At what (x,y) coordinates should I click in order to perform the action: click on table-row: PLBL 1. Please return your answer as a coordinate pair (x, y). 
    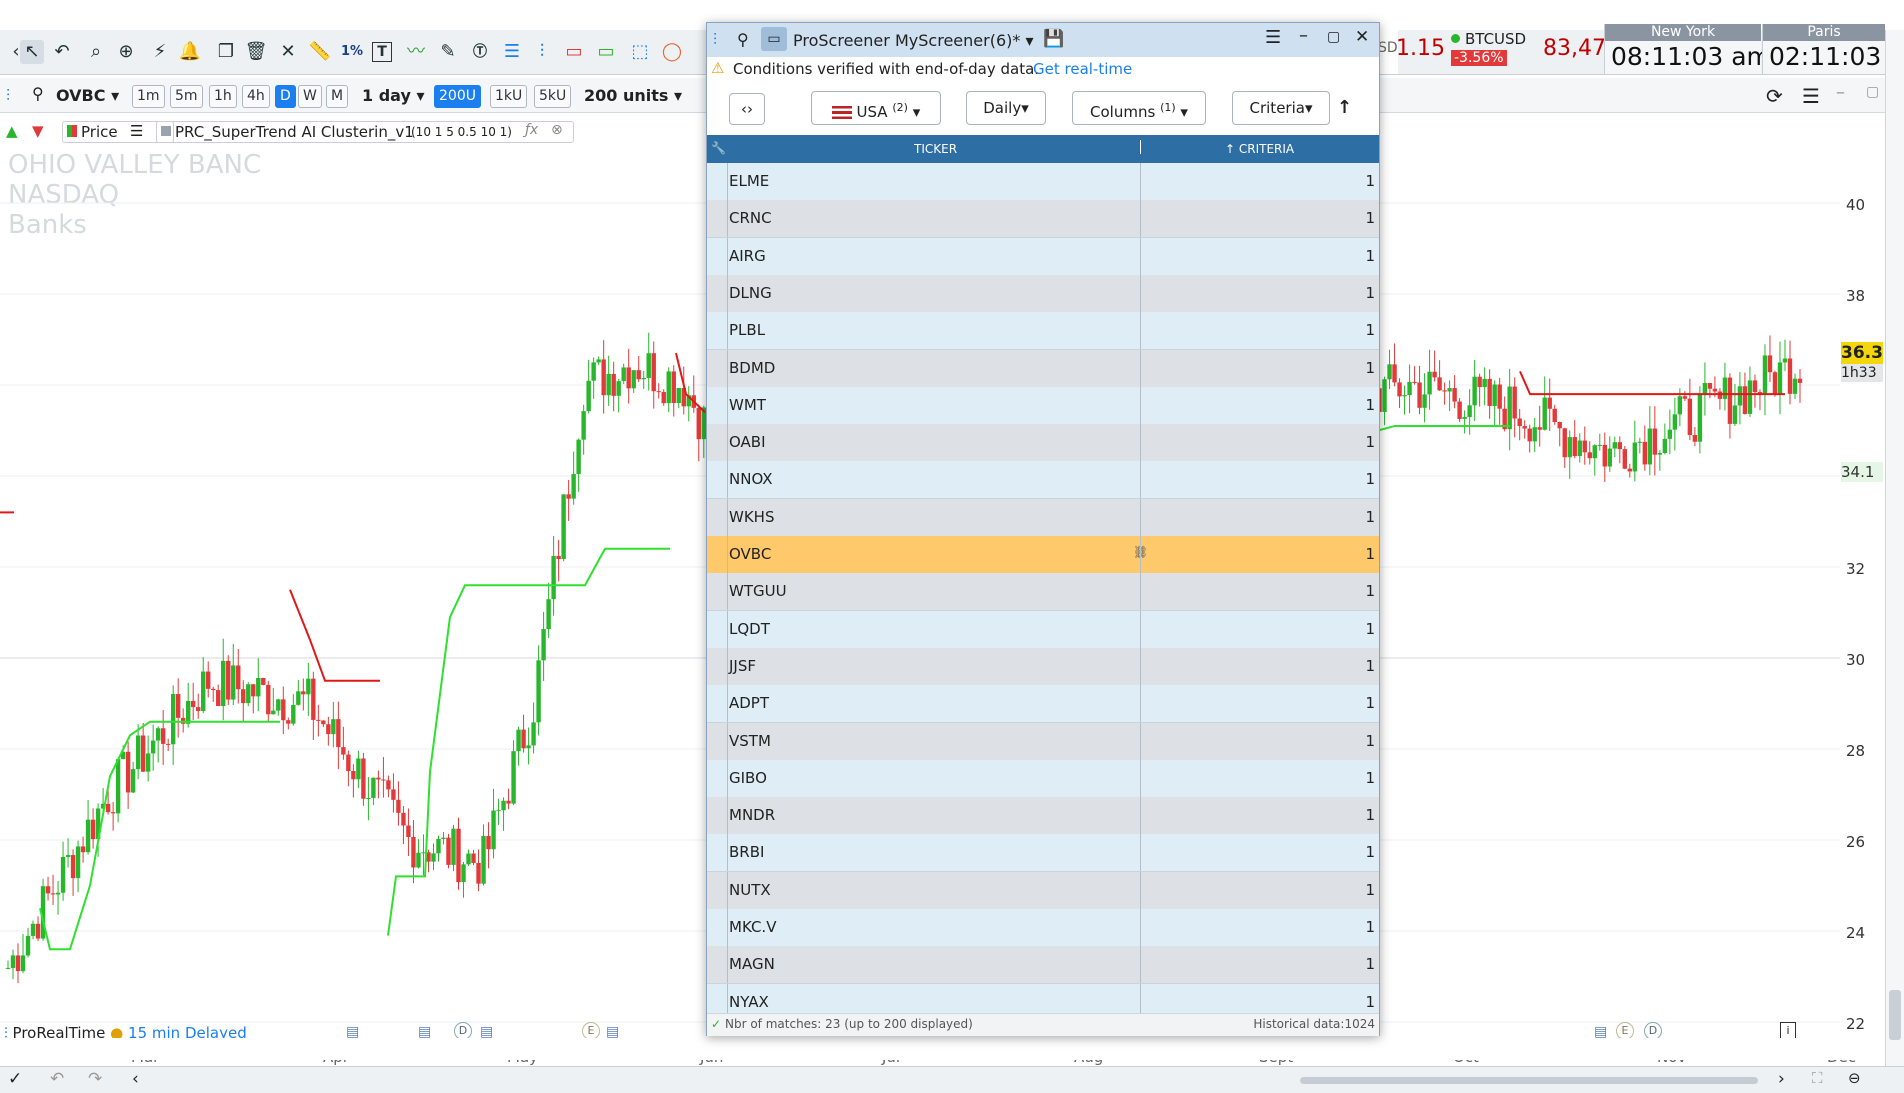
    Looking at the image, I should click on (1043, 331).